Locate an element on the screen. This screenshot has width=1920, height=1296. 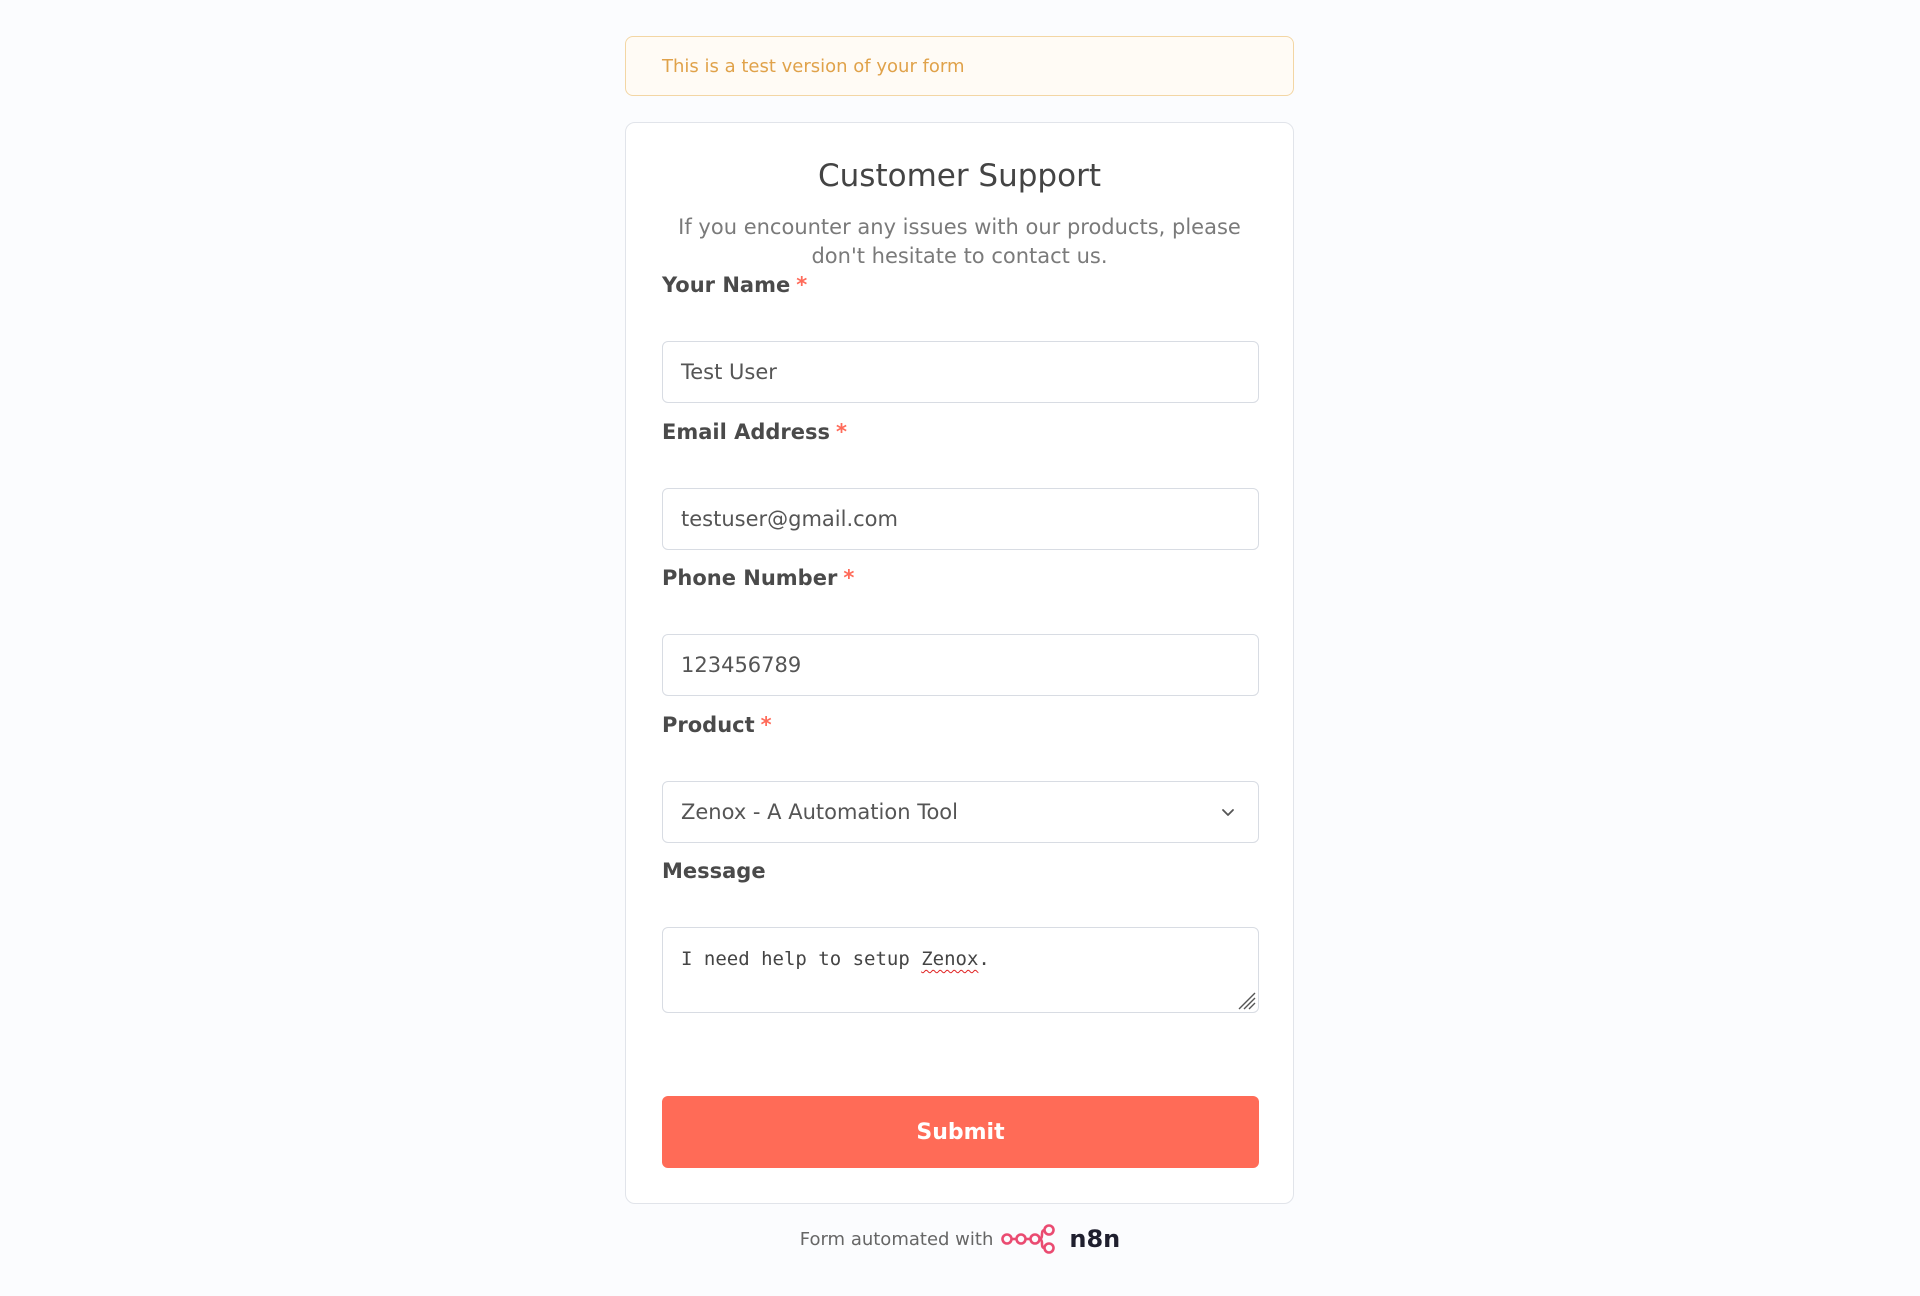
product-select: Zenox - A Automation Tool is located at coordinates (960, 812).